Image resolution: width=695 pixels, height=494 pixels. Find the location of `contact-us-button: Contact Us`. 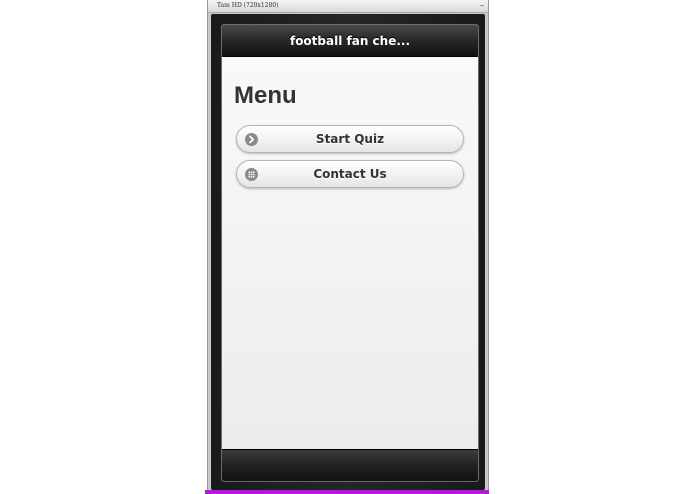

contact-us-button: Contact Us is located at coordinates (350, 174).